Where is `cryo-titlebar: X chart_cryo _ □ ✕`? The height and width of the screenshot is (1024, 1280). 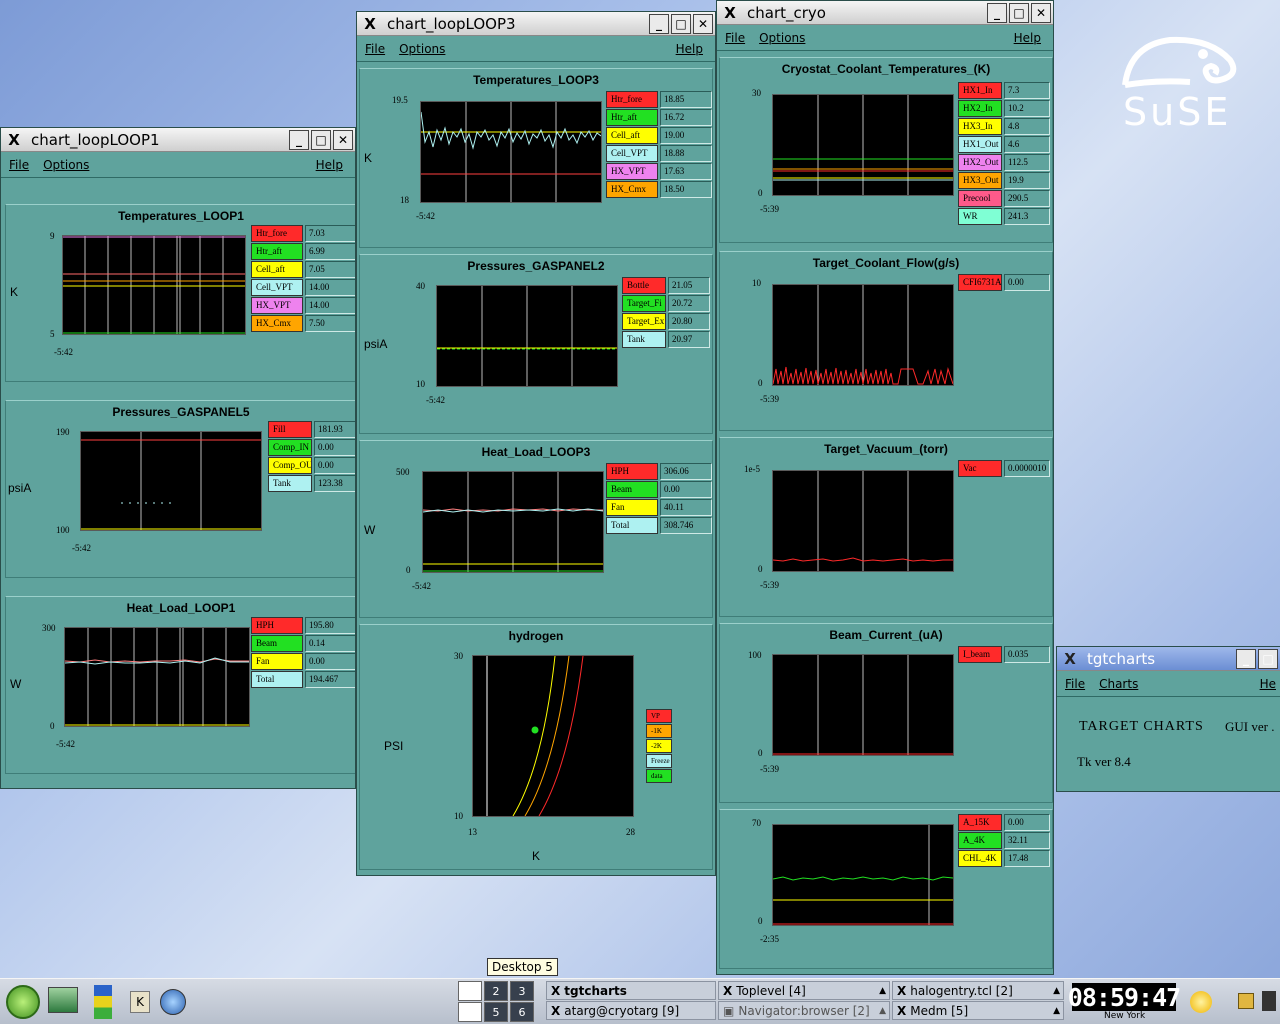
cryo-titlebar: X chart_cryo _ □ ✕ is located at coordinates (885, 13).